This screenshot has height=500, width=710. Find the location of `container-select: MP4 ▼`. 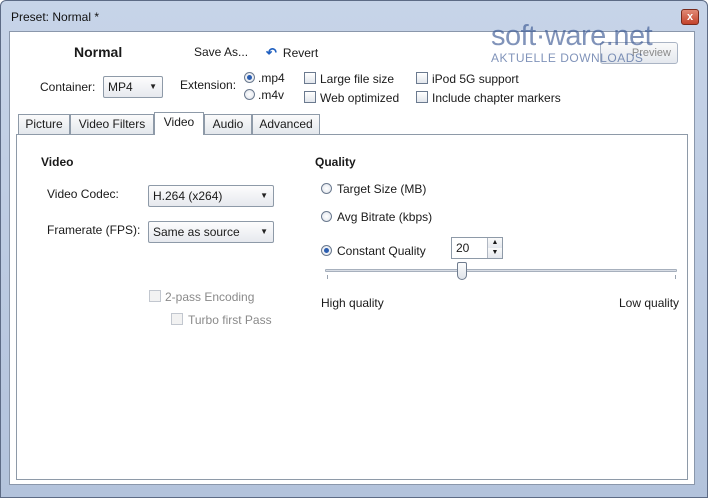

container-select: MP4 ▼ is located at coordinates (133, 87).